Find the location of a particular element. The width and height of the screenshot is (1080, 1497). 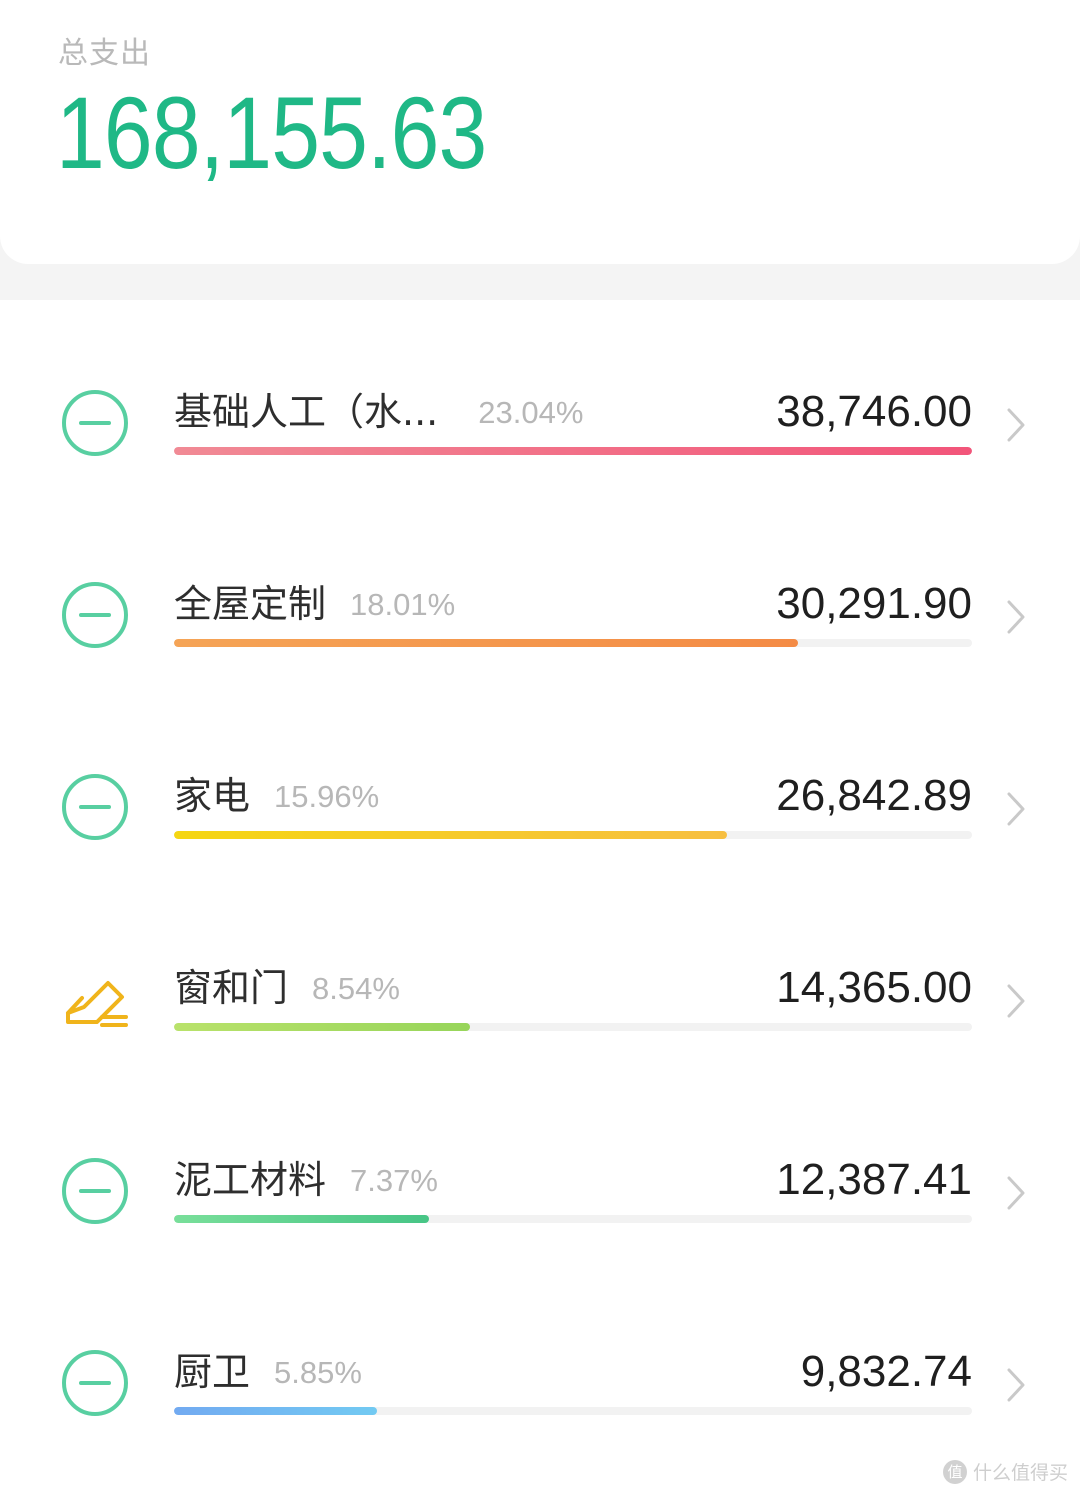

category-amount: 26,842.89 is located at coordinates (874, 795).